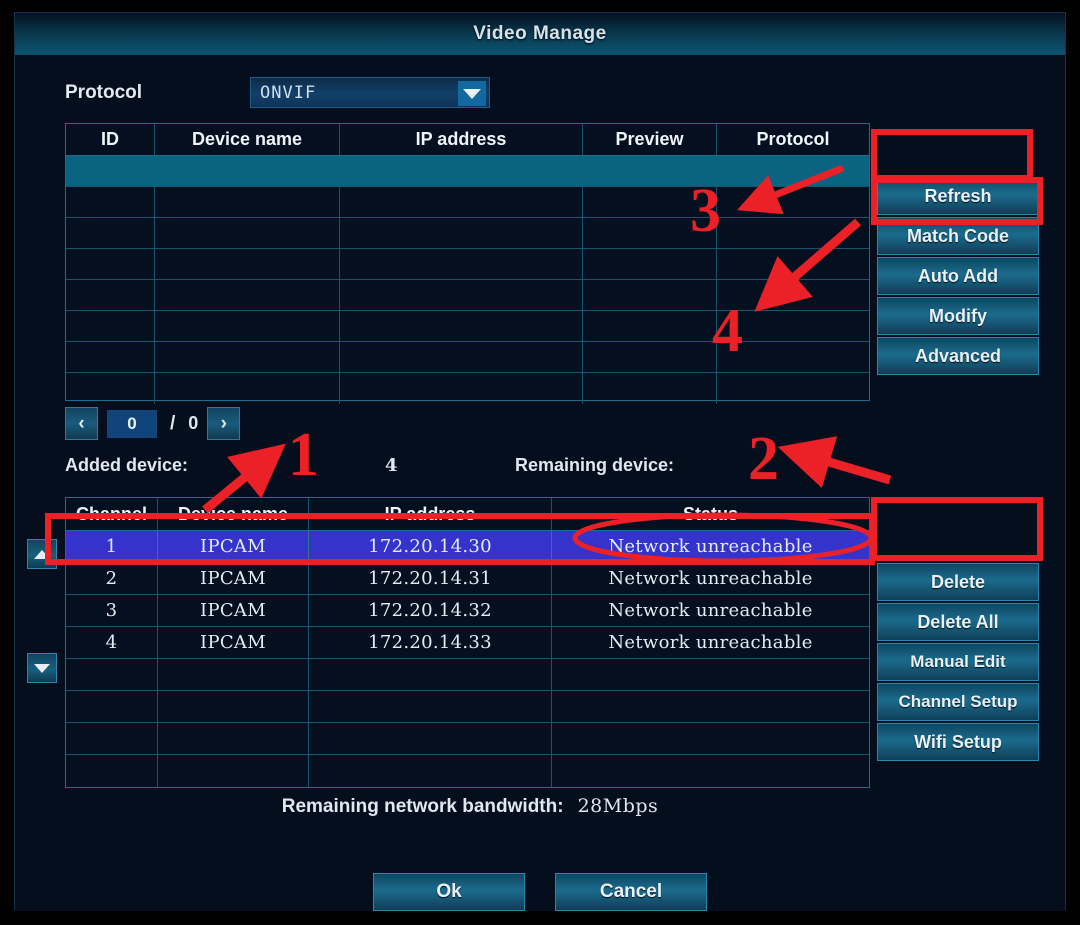 The width and height of the screenshot is (1080, 925). I want to click on scroll-down-button, so click(42, 668).